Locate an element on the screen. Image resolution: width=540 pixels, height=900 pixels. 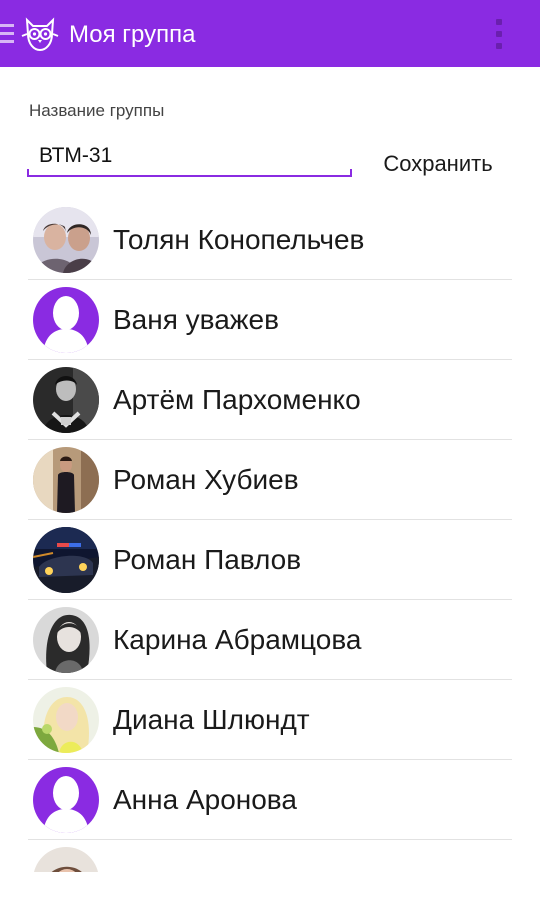
group-name-field-wrapper is located at coordinates (193, 159).